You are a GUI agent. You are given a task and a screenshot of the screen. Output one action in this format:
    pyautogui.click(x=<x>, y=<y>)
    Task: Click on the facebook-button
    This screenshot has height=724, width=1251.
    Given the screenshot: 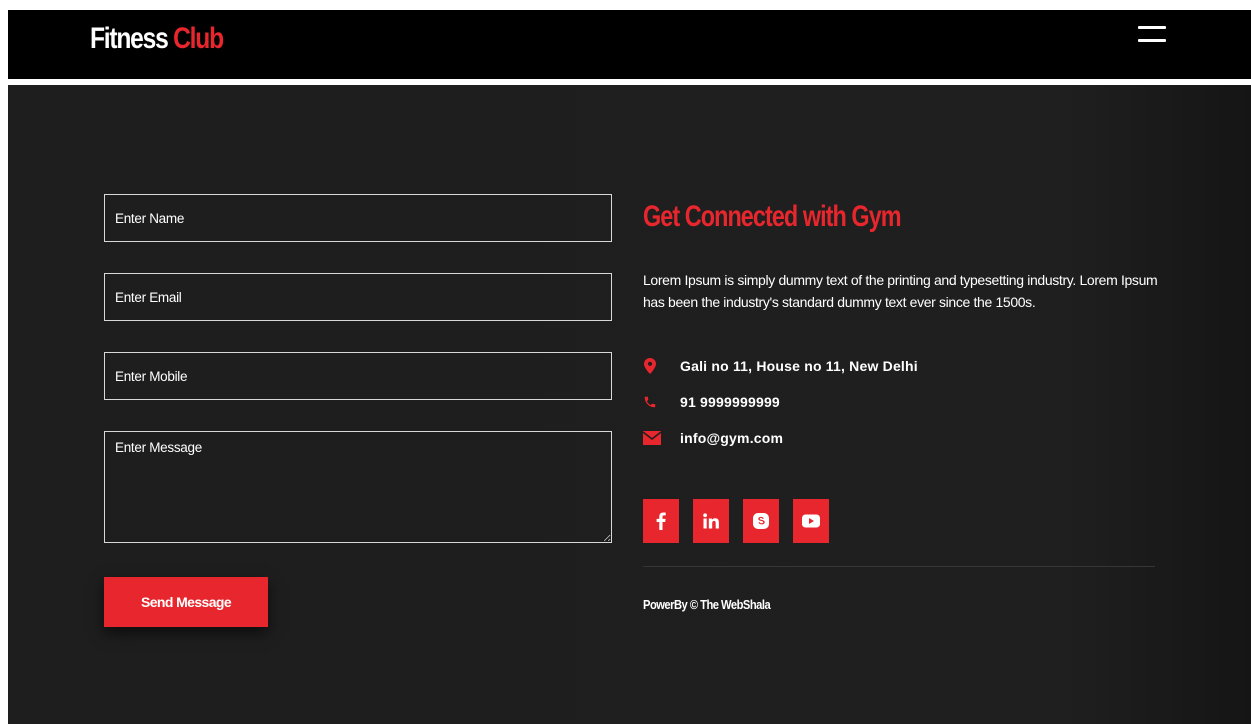 What is the action you would take?
    pyautogui.click(x=661, y=521)
    